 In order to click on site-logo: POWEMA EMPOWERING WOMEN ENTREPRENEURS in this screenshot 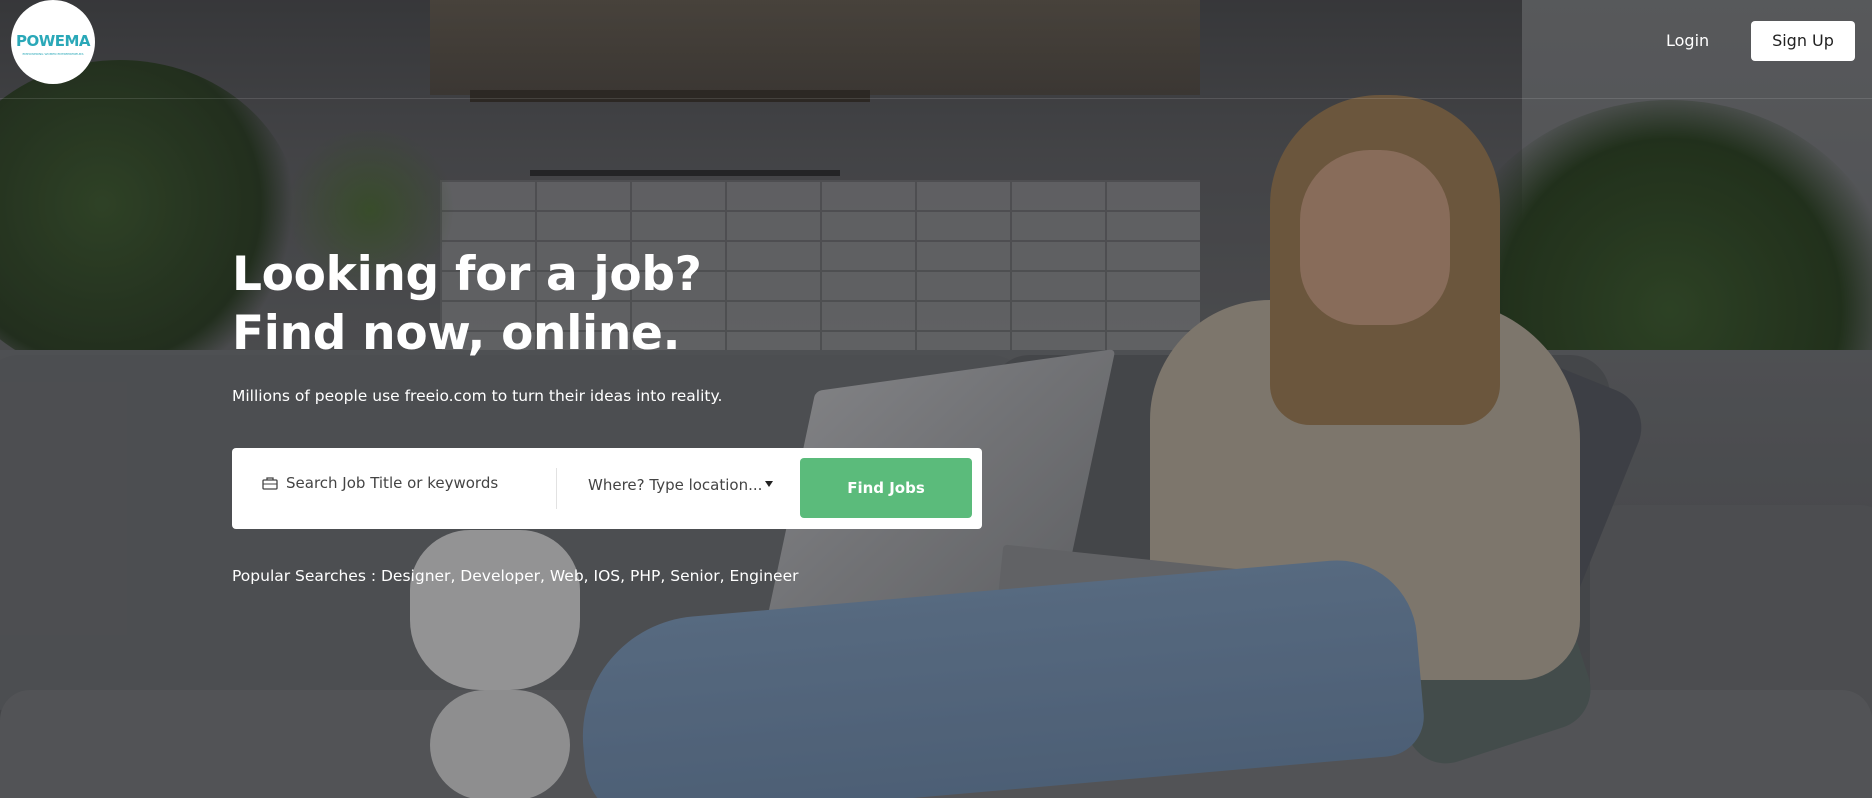, I will do `click(53, 42)`.